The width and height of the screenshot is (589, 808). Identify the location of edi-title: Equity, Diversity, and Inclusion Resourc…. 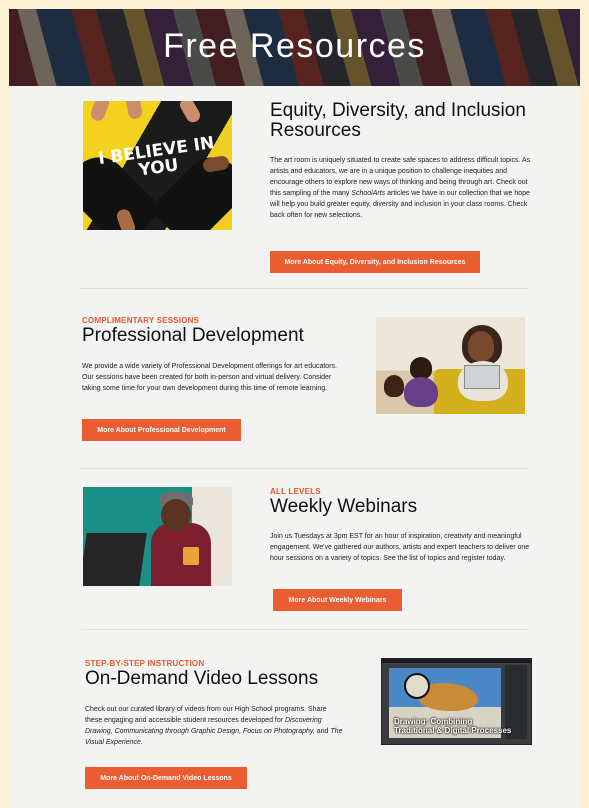
(398, 120).